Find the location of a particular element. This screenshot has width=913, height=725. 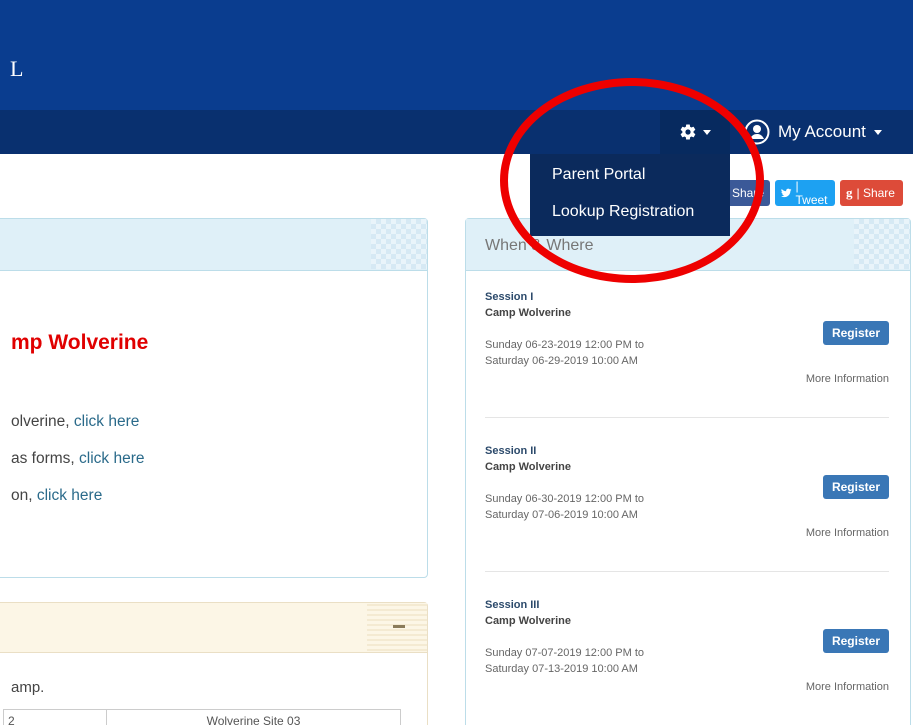

my-account-menu: My Account is located at coordinates (813, 132).